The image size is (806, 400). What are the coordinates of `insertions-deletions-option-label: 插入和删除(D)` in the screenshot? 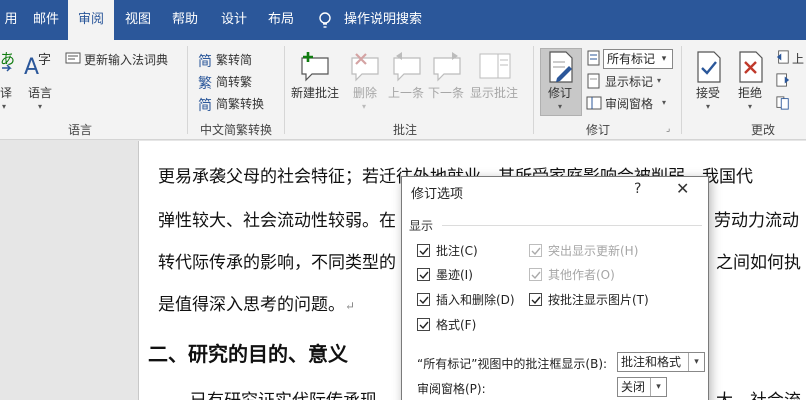 It's located at (475, 299).